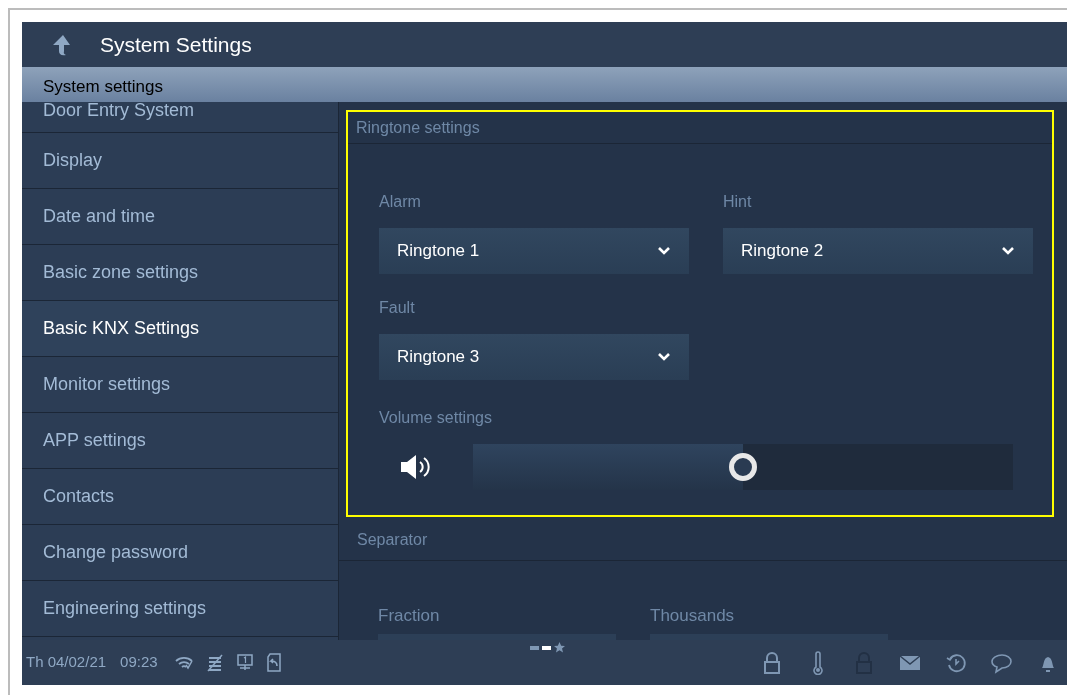 This screenshot has width=1067, height=695. Describe the element at coordinates (534, 251) in the screenshot. I see `ringtone-dropdown: Ringtone 1` at that location.